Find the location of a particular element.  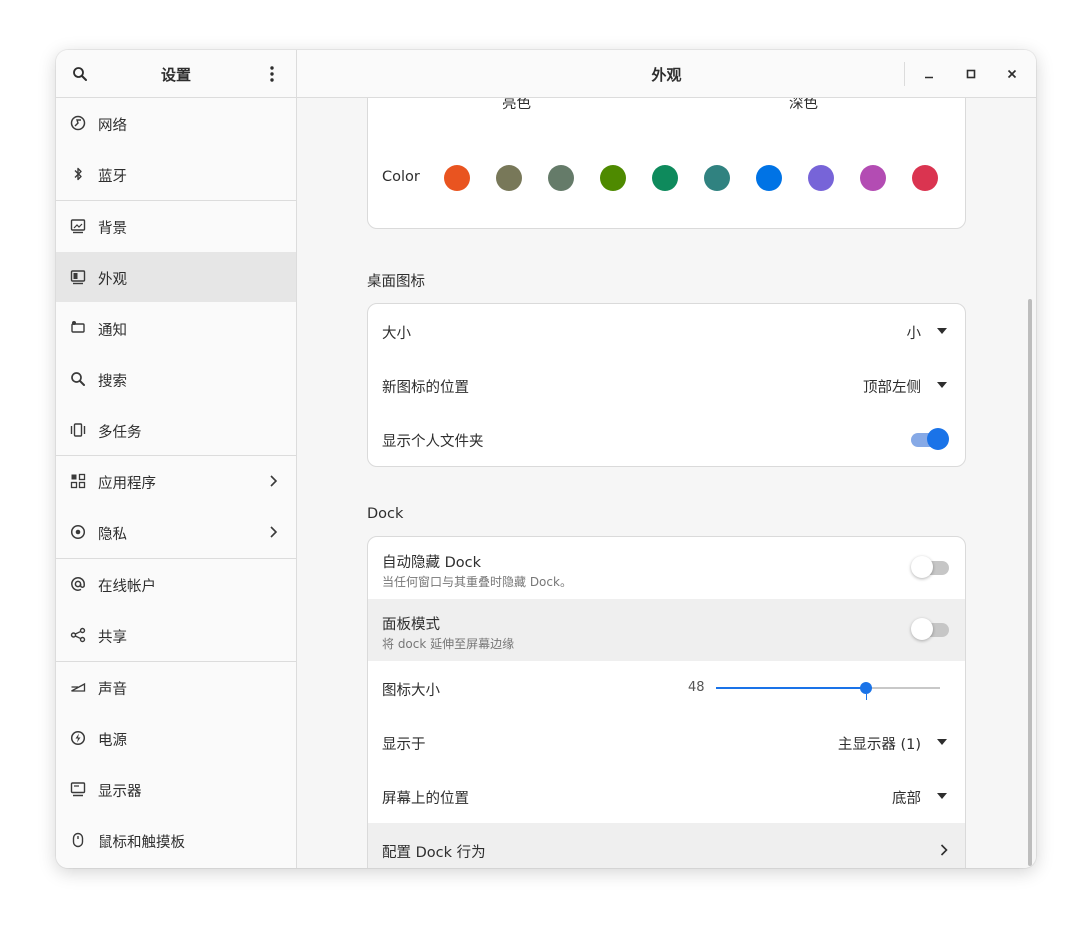

new-icon-position-label: 新图标的位置 is located at coordinates (425, 388).